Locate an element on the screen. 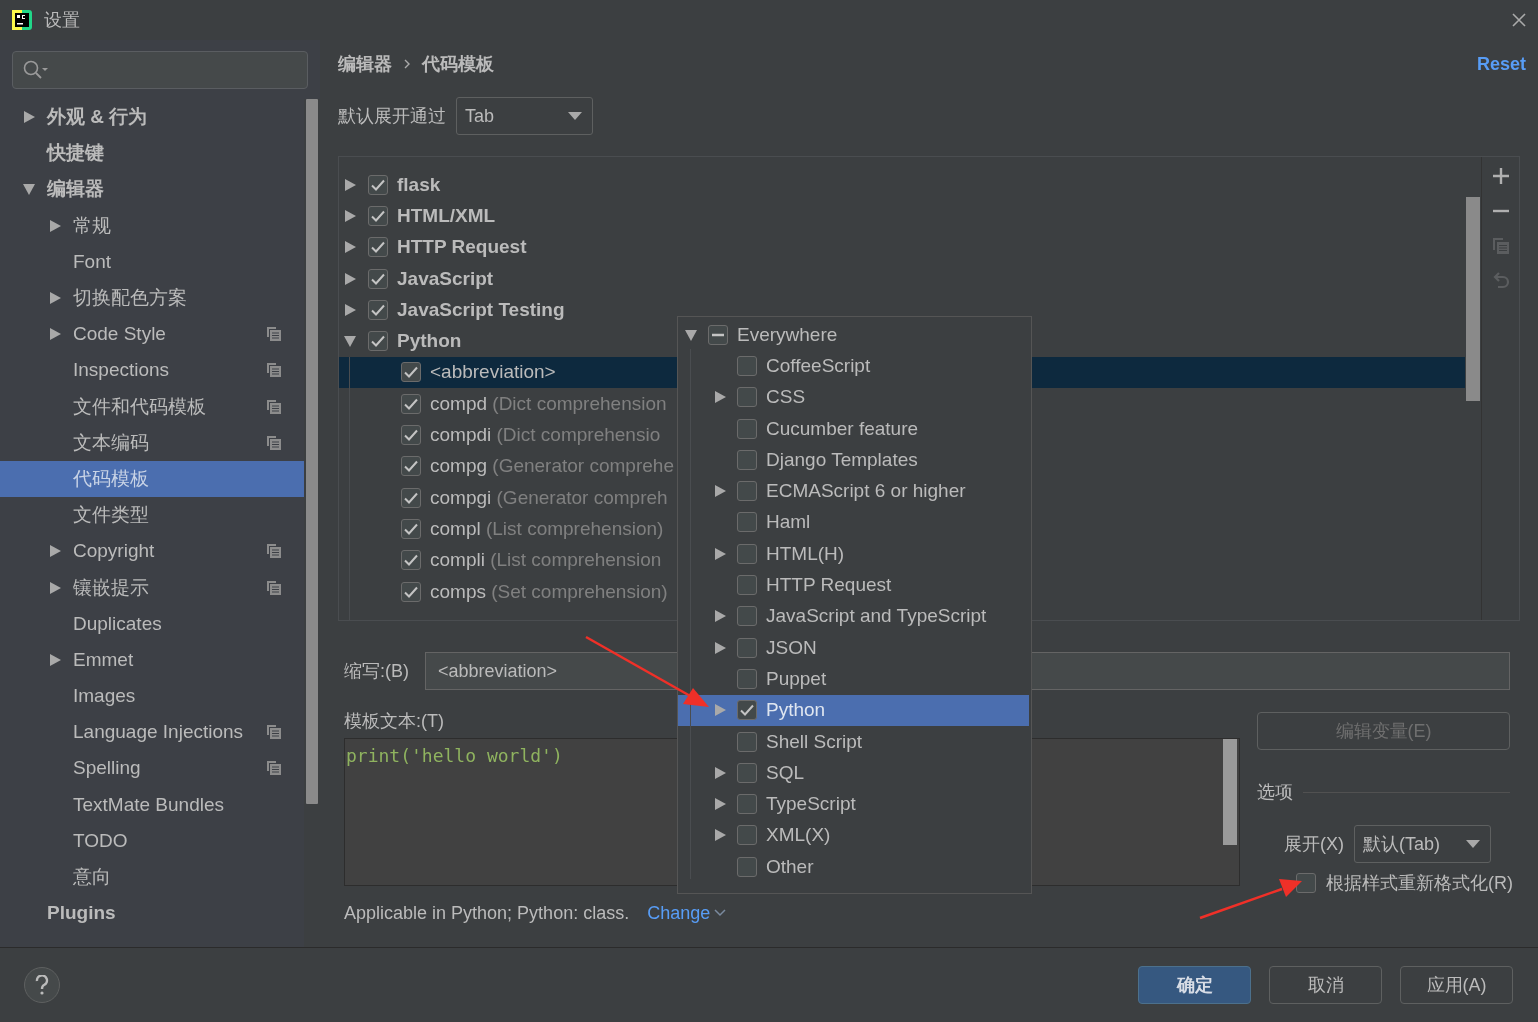 The width and height of the screenshot is (1538, 1022). template-group-label: HTML/XML is located at coordinates (446, 215).